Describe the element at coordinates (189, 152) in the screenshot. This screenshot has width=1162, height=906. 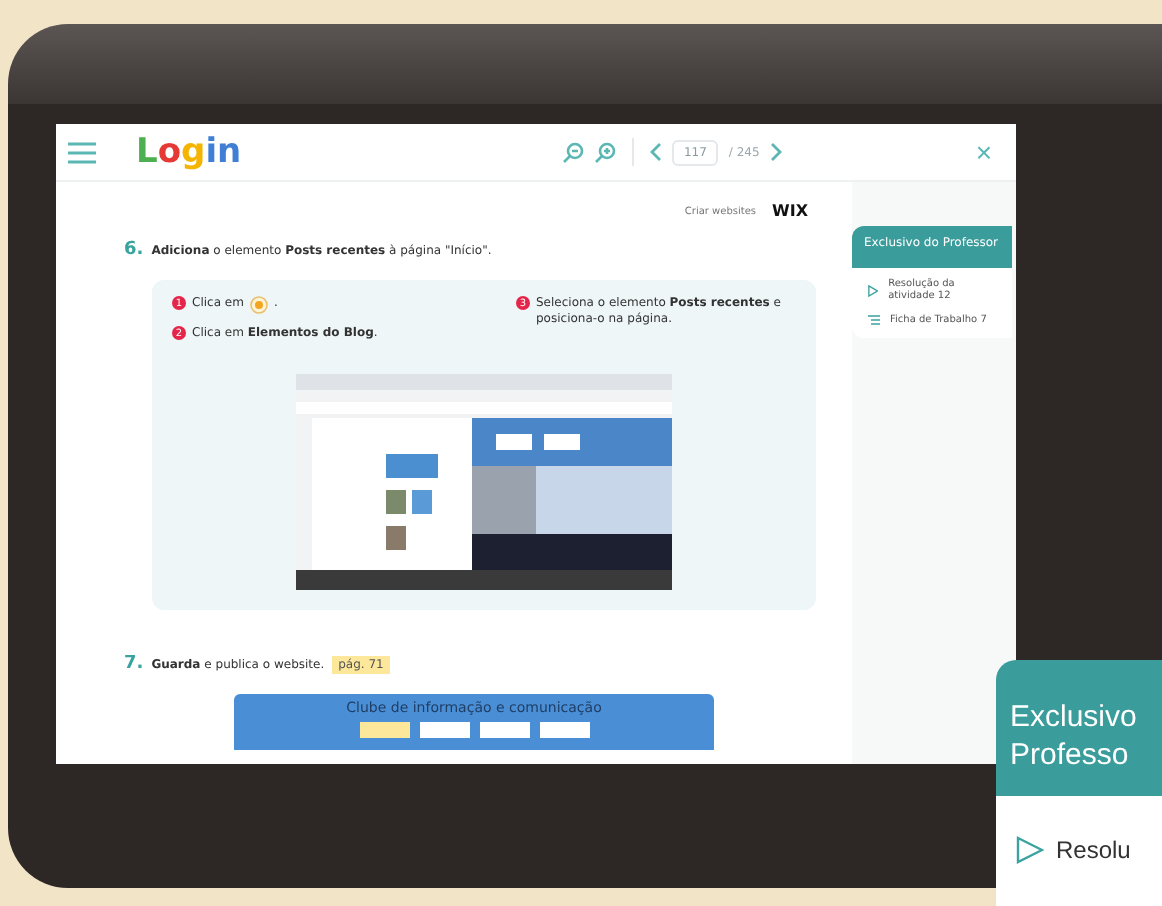
I see `app-logo: Login` at that location.